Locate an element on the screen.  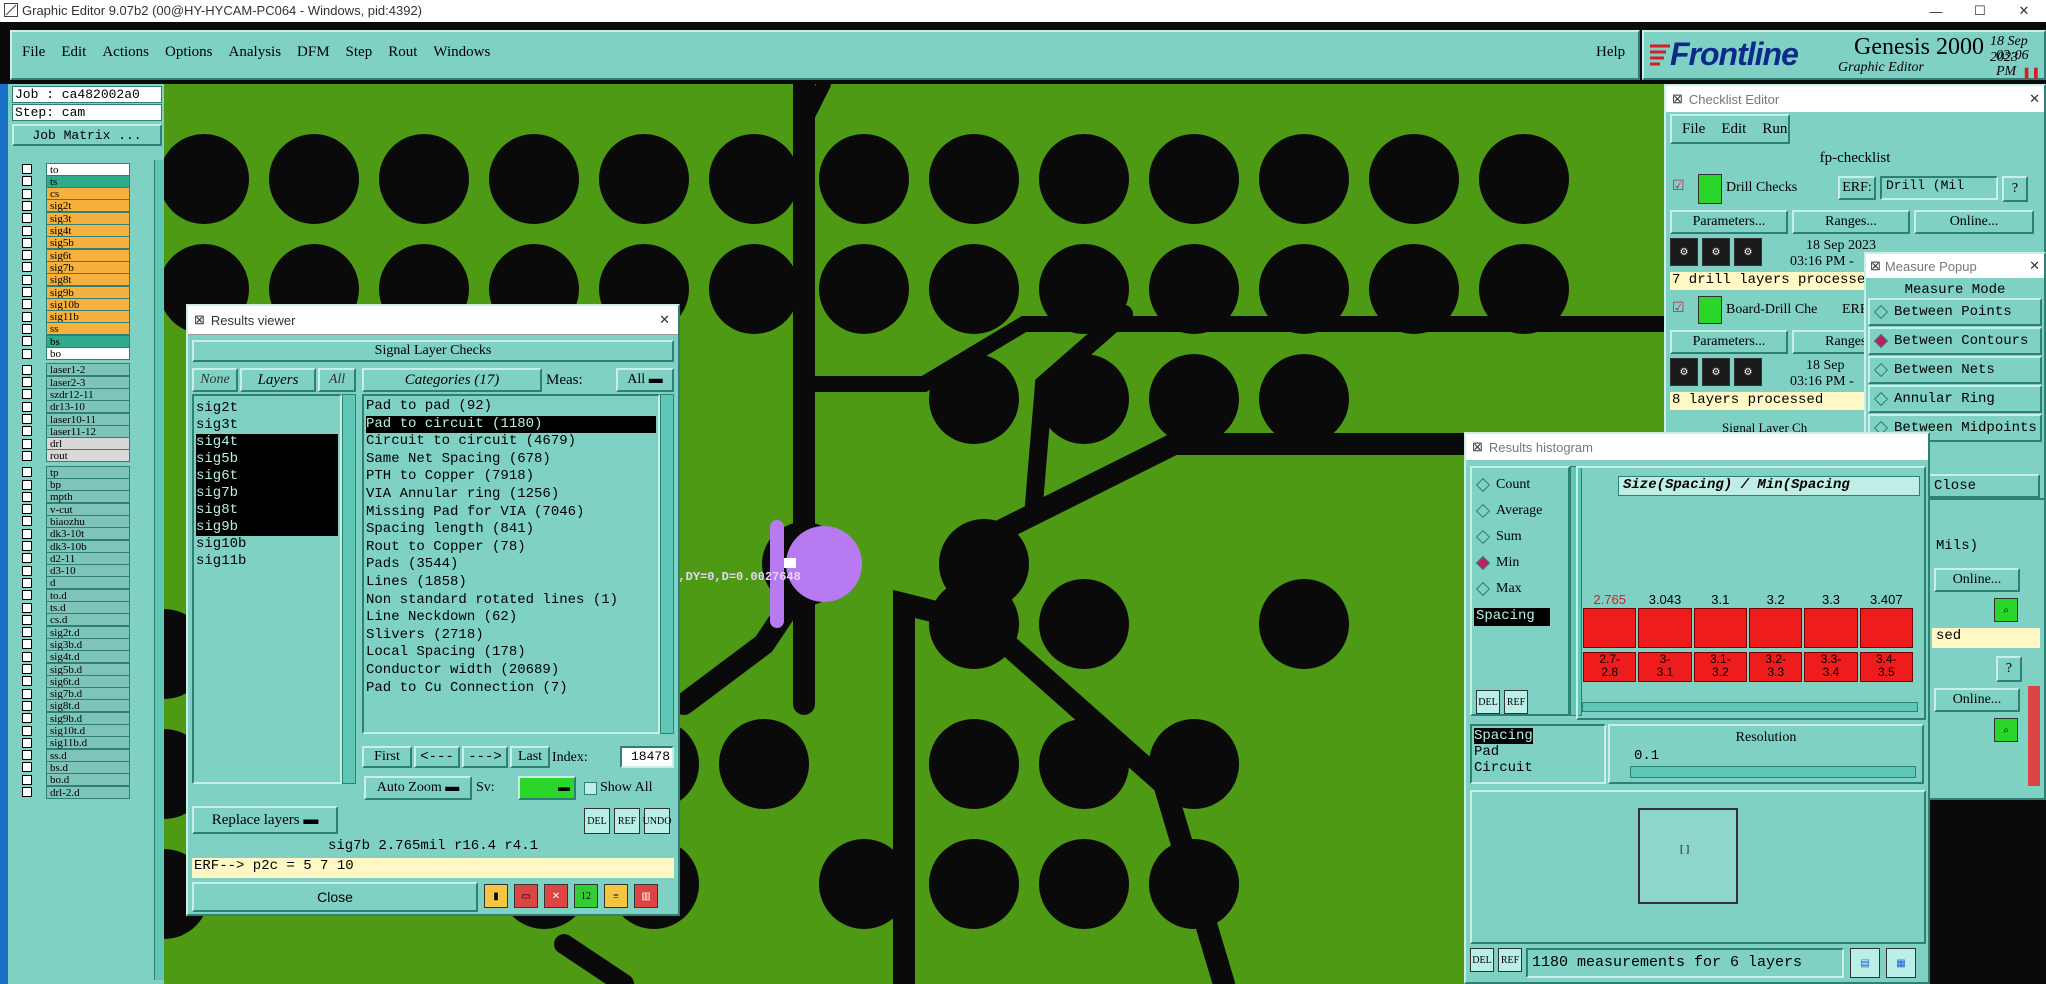
numbers-icon: 12 is located at coordinates (586, 896).